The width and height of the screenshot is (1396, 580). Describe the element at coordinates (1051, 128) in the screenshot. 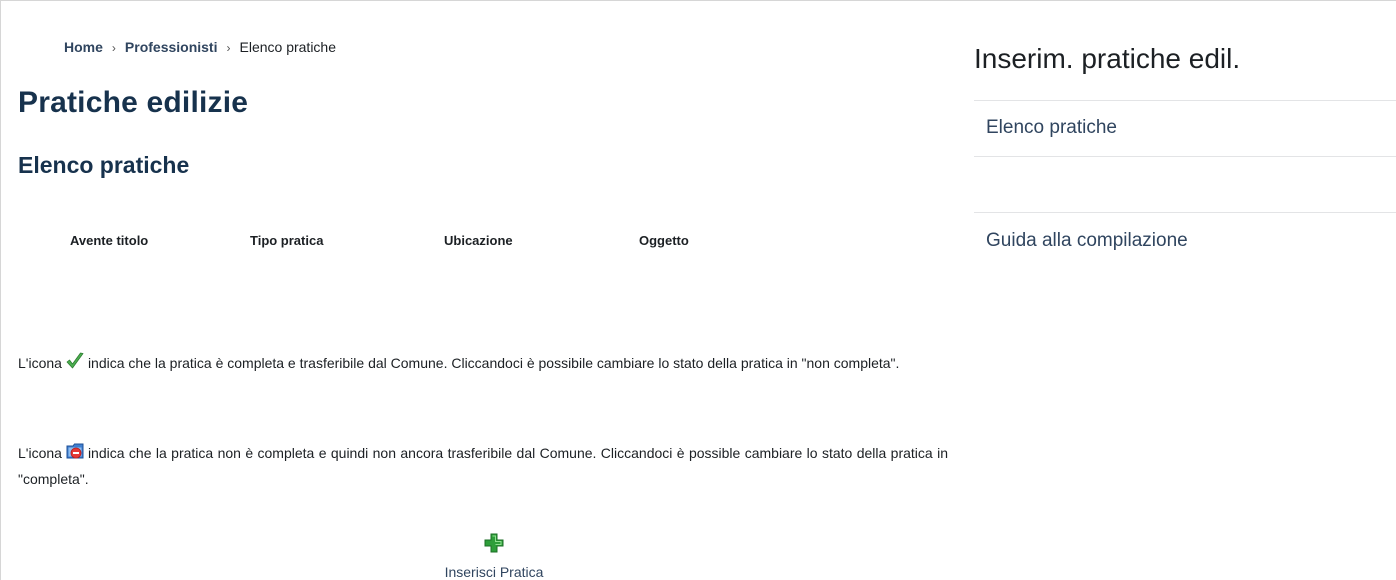

I see `sidebar-link-elenco-pratiche: Elenco pratiche` at that location.